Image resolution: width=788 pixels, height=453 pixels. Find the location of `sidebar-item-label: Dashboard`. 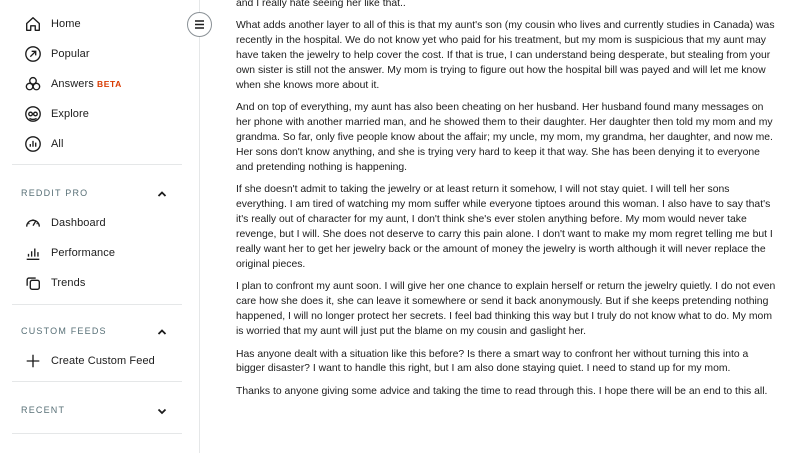

sidebar-item-label: Dashboard is located at coordinates (78, 223).